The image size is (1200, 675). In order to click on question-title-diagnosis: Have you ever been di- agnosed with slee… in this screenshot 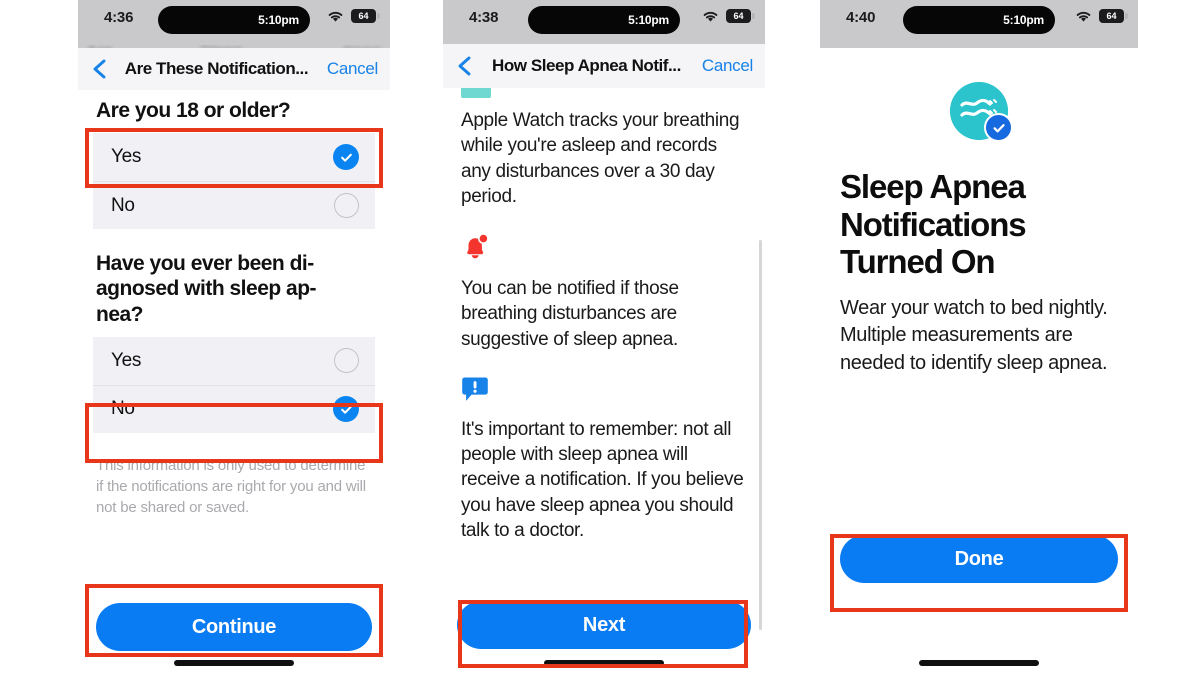, I will do `click(234, 289)`.